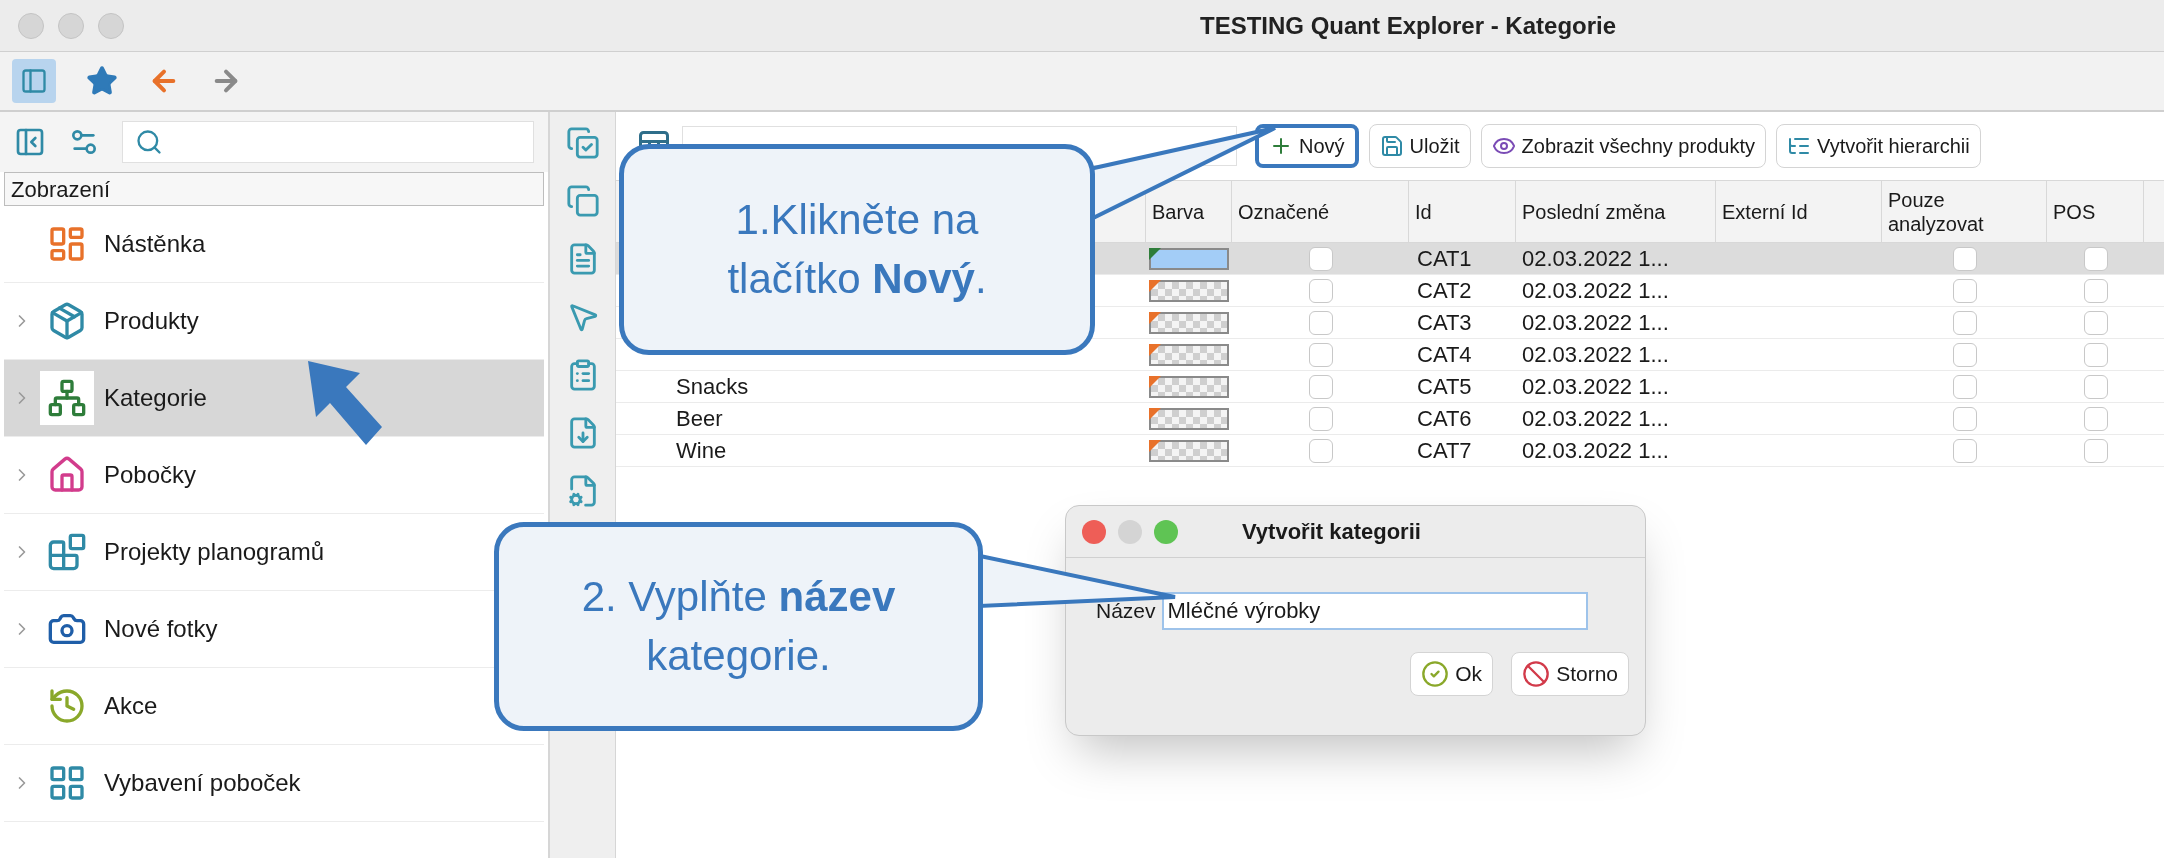 Image resolution: width=2164 pixels, height=858 pixels. What do you see at coordinates (131, 706) in the screenshot?
I see `item-label: Akce` at bounding box center [131, 706].